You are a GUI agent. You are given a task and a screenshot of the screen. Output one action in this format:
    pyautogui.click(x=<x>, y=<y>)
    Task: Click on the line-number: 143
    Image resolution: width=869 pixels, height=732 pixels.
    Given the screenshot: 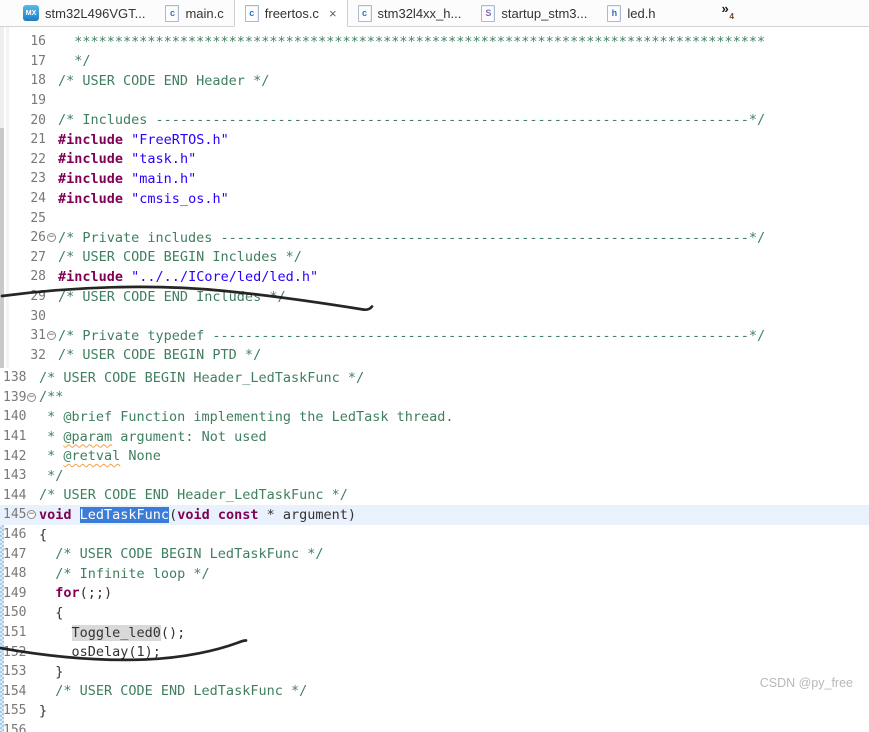 What is the action you would take?
    pyautogui.click(x=15, y=476)
    